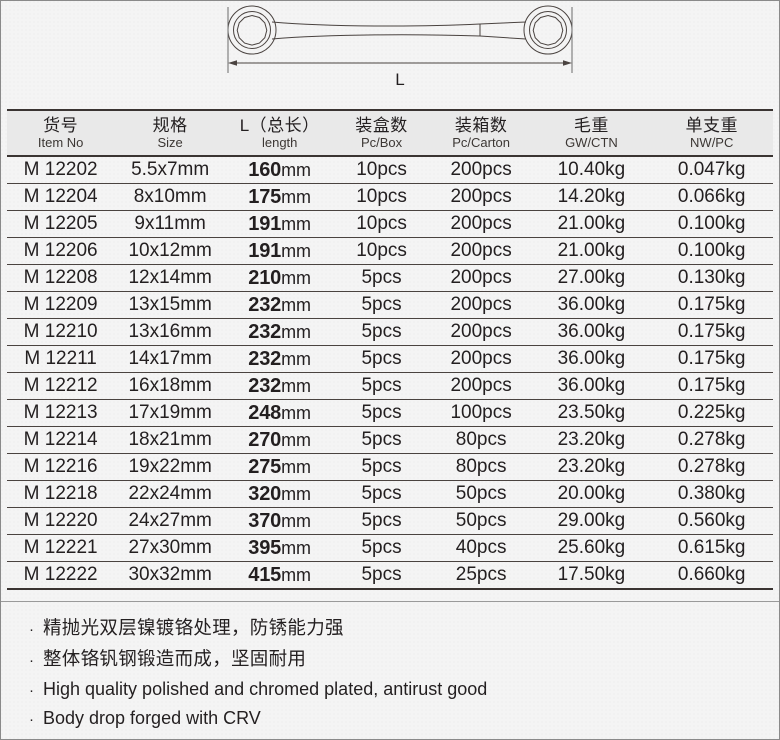 This screenshot has height=740, width=780. What do you see at coordinates (265, 169) in the screenshot?
I see `cell-length-value: 160` at bounding box center [265, 169].